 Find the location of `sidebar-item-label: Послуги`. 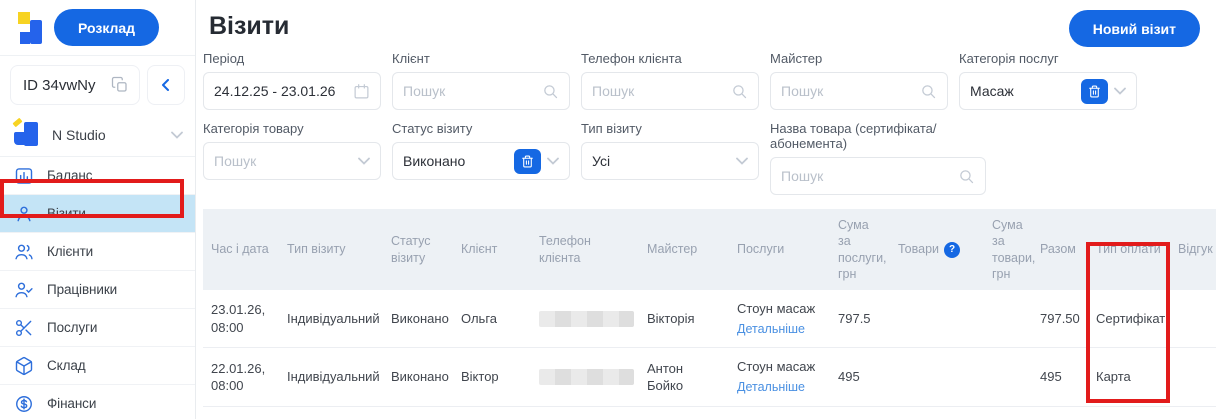

sidebar-item-label: Послуги is located at coordinates (72, 327).